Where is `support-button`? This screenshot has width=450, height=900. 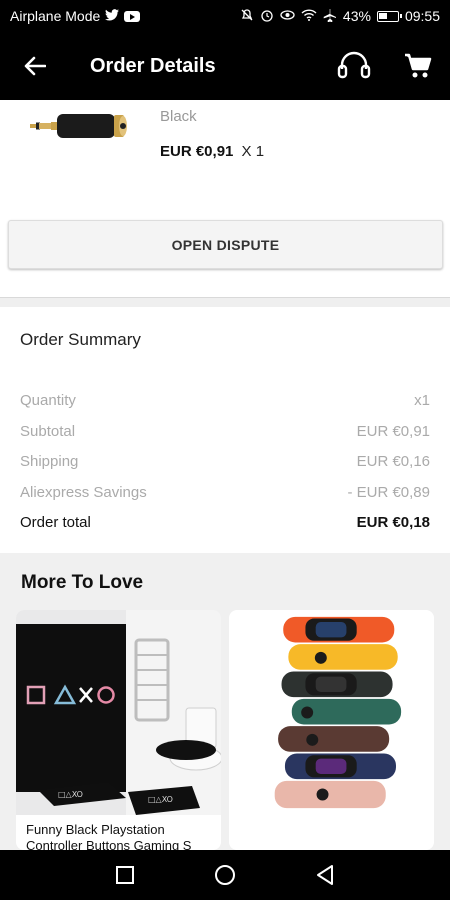 support-button is located at coordinates (354, 66).